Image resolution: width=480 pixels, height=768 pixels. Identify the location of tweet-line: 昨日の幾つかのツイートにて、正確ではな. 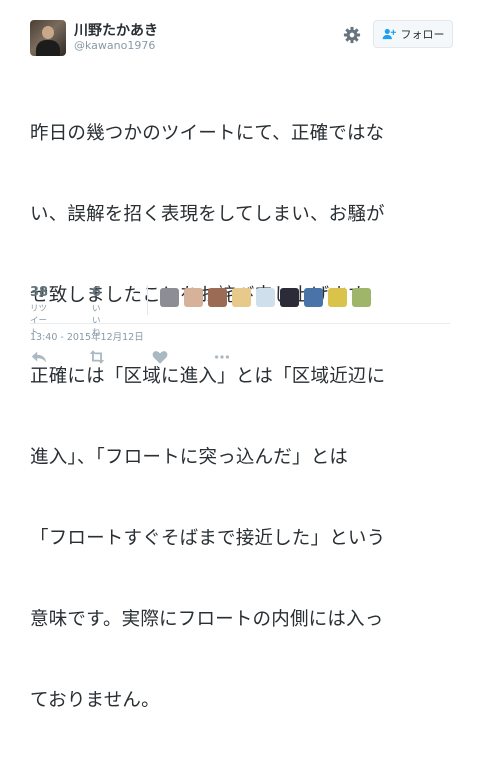
(207, 133).